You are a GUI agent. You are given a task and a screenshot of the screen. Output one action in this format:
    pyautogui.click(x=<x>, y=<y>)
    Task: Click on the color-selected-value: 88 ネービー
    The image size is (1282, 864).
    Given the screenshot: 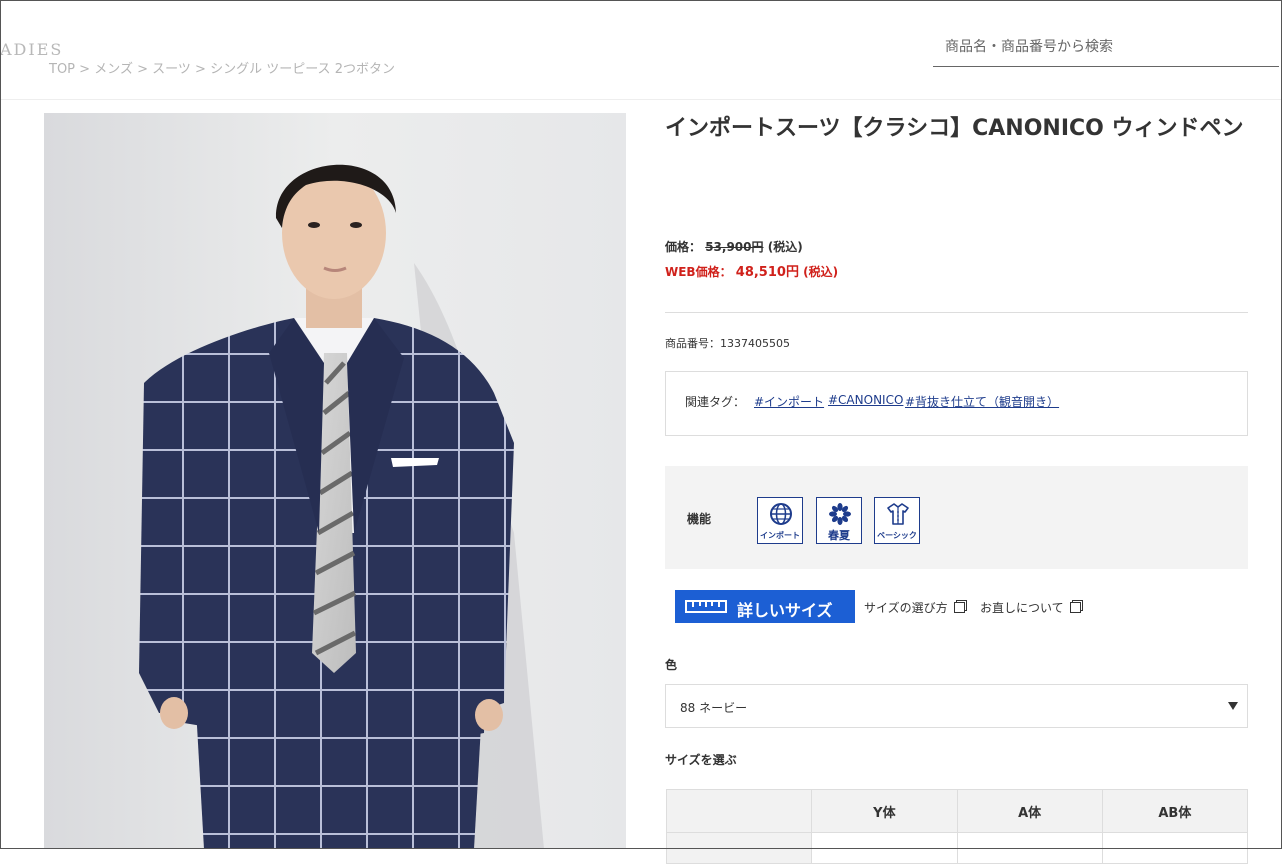 What is the action you would take?
    pyautogui.click(x=714, y=708)
    